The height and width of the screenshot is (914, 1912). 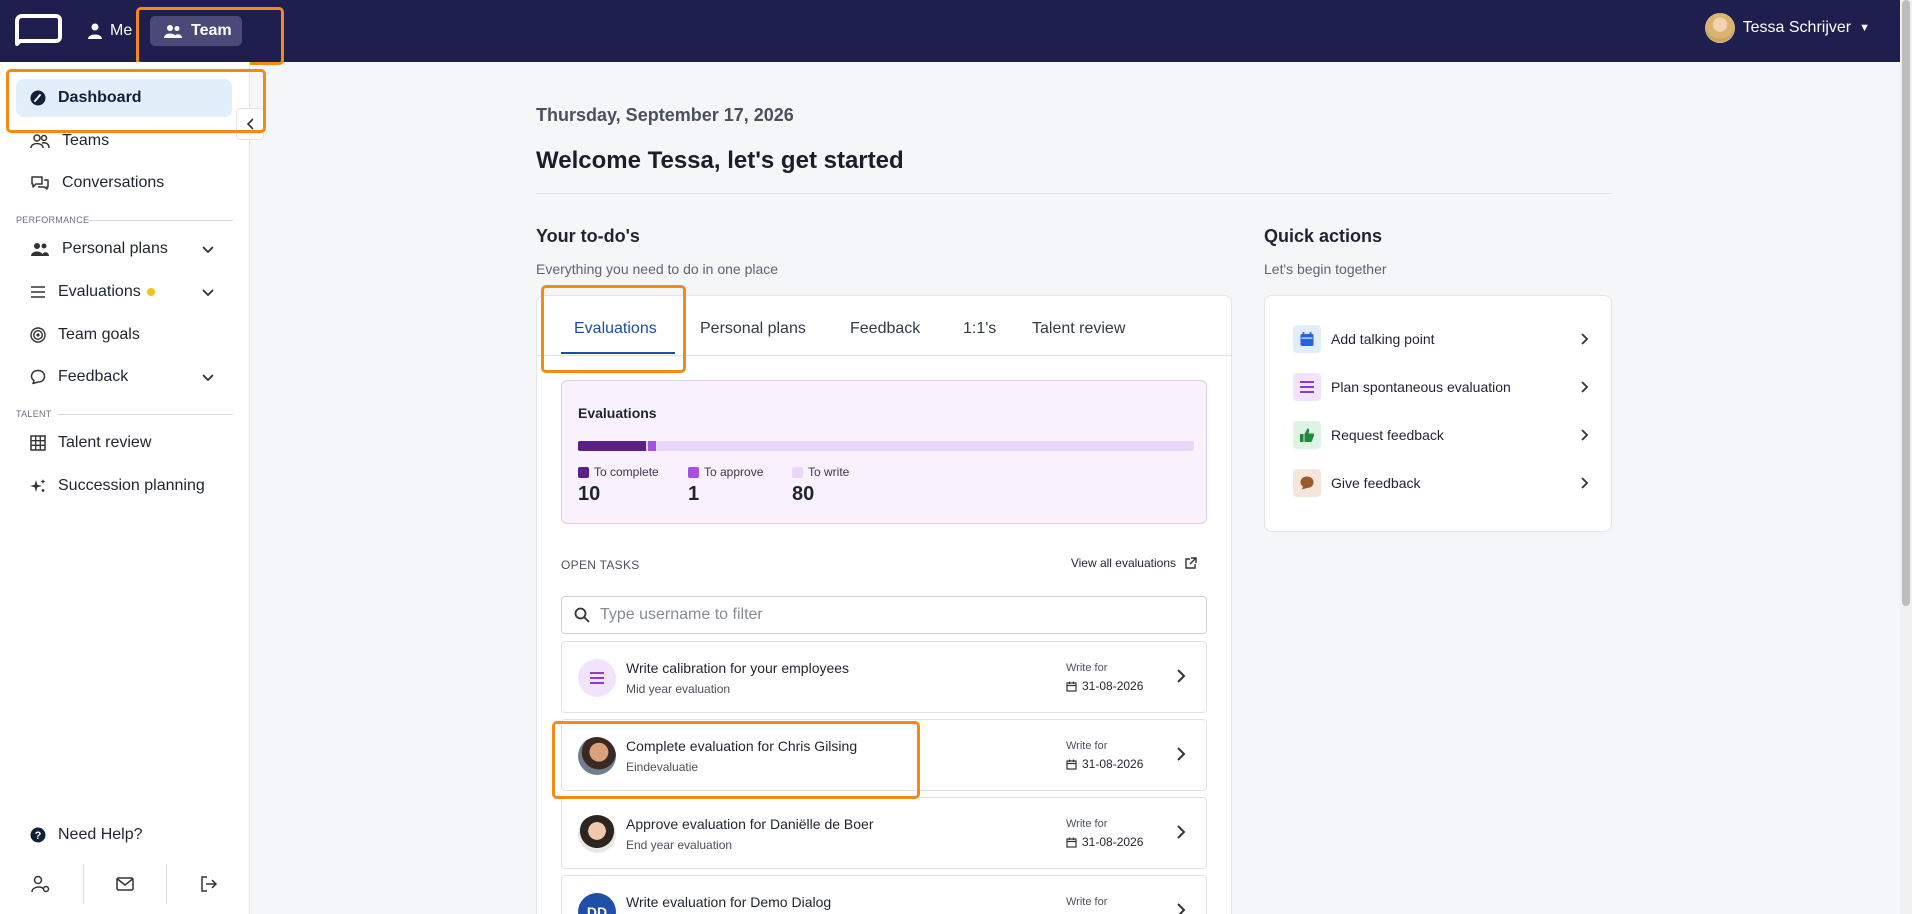 I want to click on view-all-label: View all evaluations, so click(x=1123, y=563).